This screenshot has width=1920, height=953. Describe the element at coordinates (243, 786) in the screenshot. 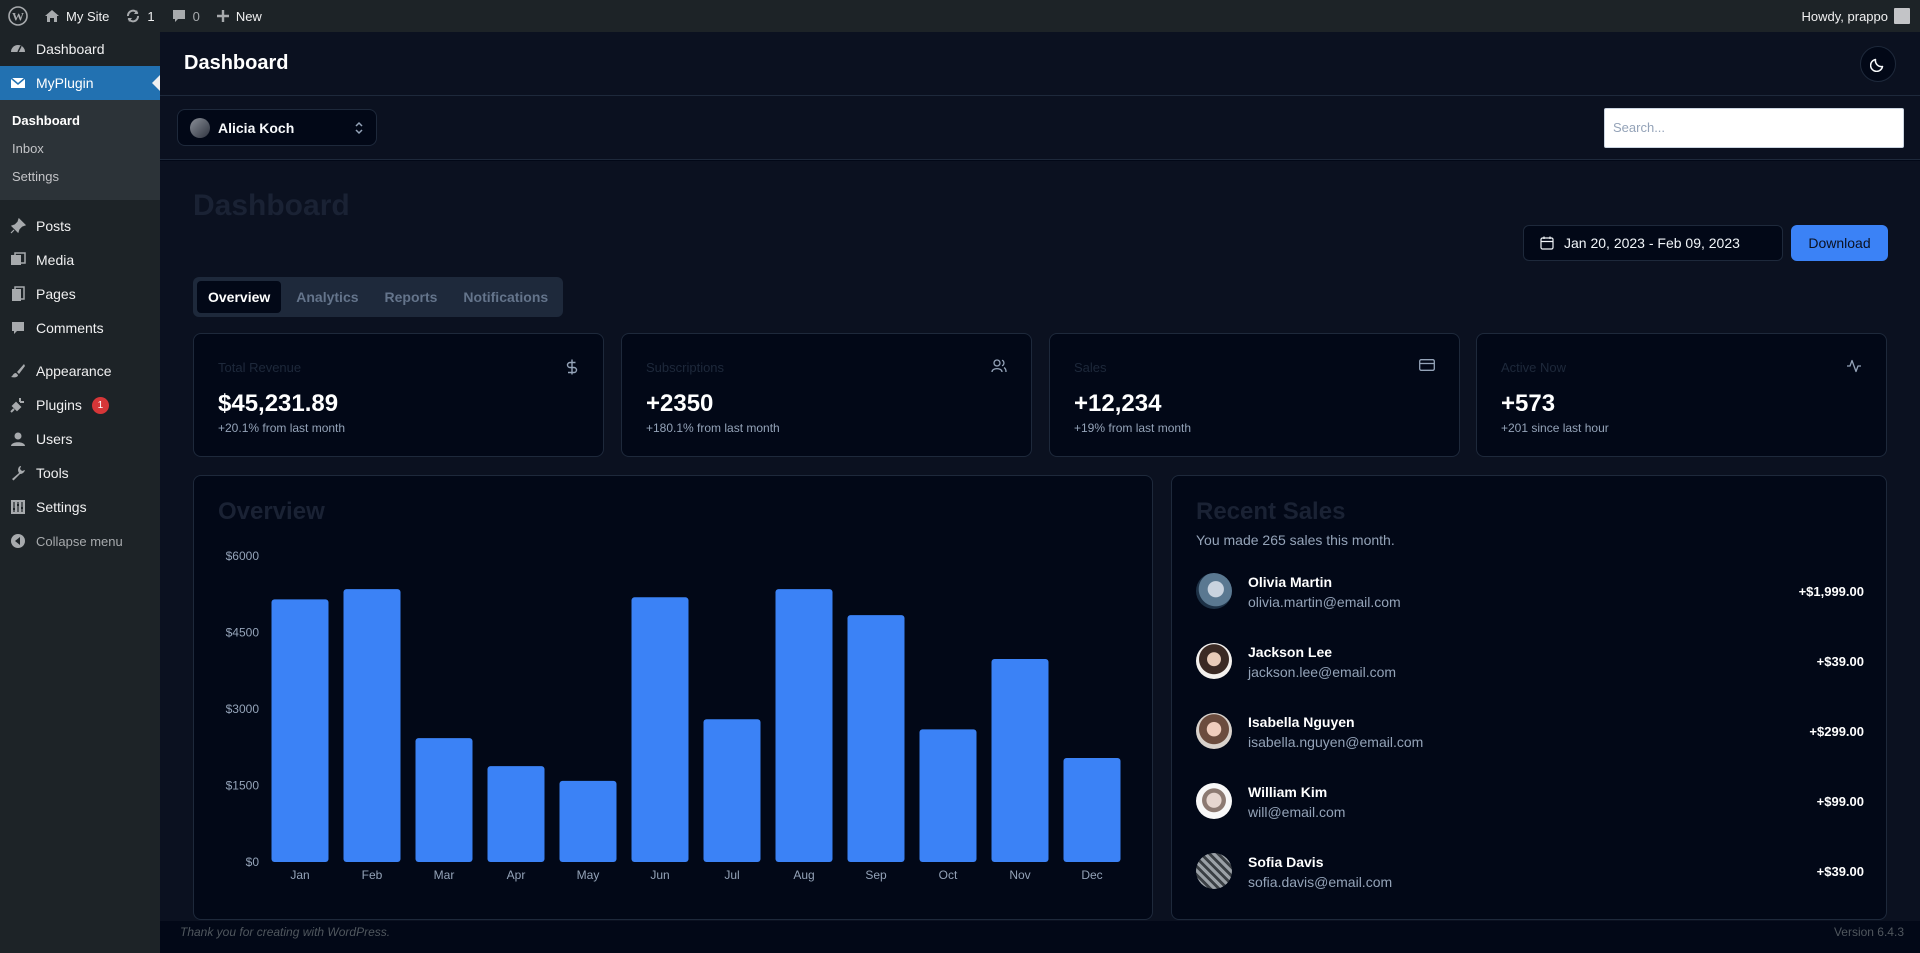

I see `y-tick-label: $1500` at that location.